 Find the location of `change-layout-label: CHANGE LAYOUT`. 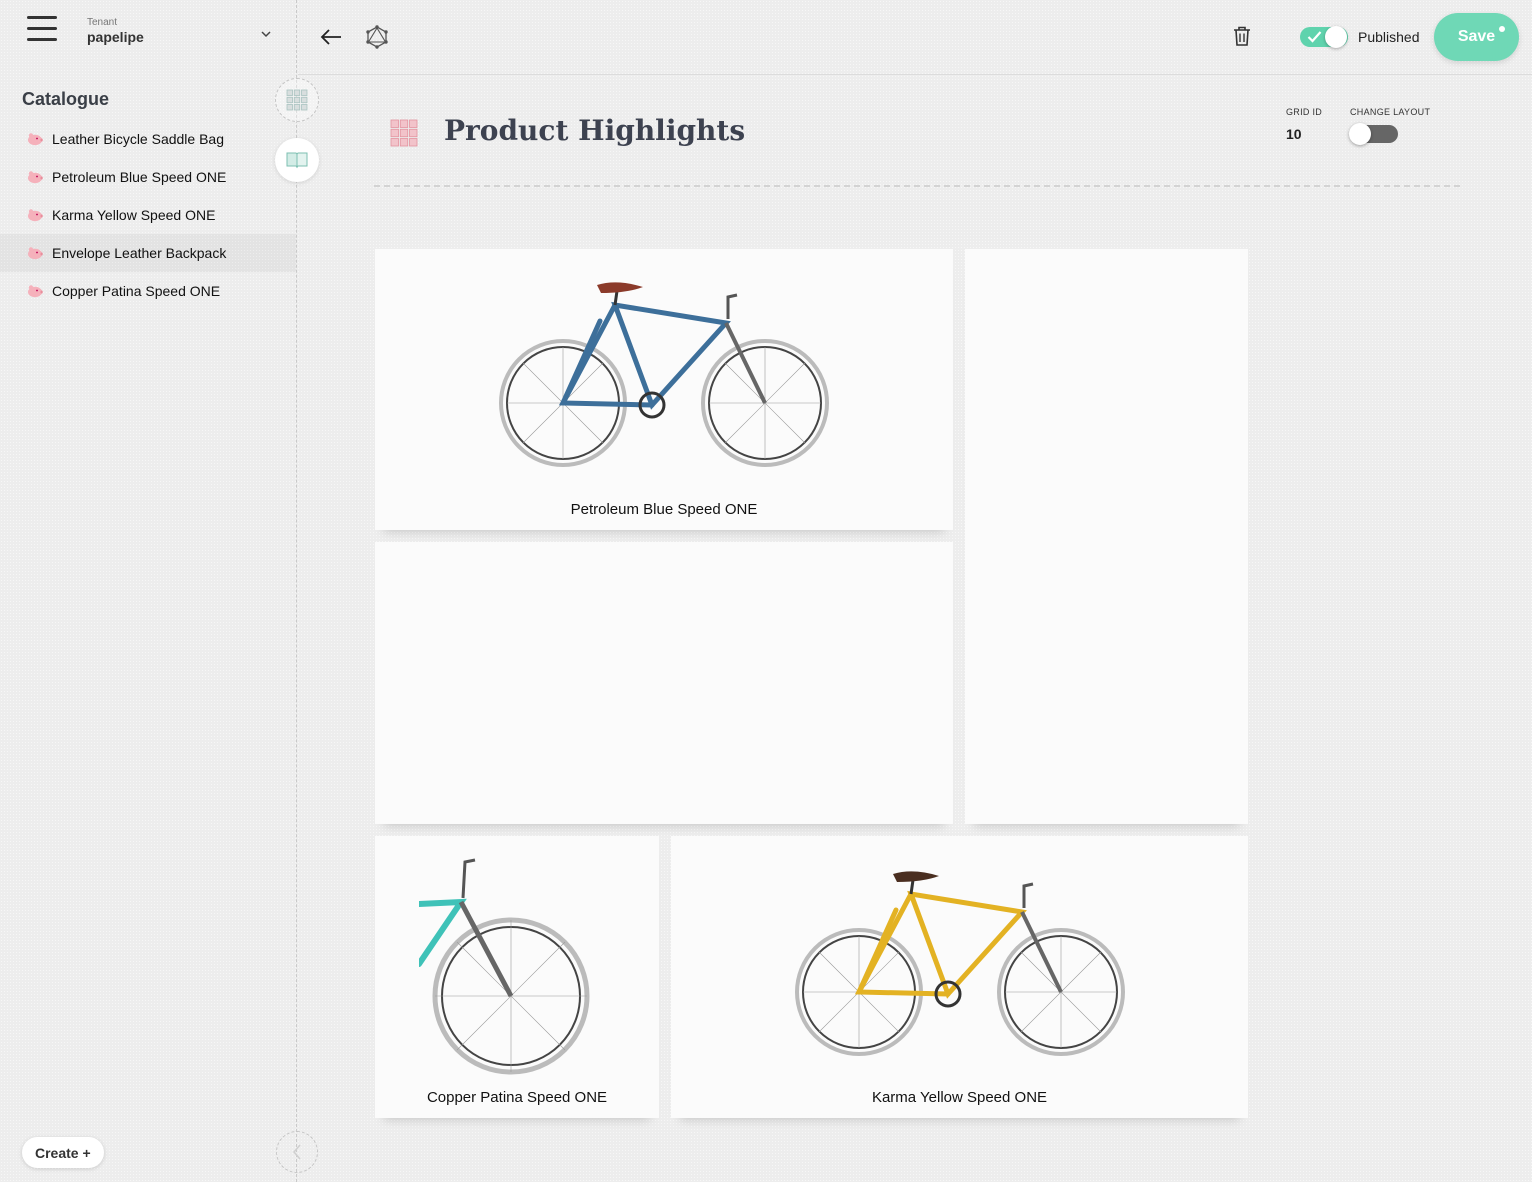

change-layout-label: CHANGE LAYOUT is located at coordinates (1390, 112).